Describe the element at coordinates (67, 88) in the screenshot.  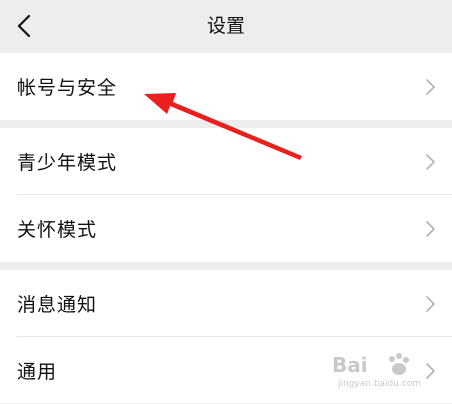
I see `settings-item-label: 帐号与安全` at that location.